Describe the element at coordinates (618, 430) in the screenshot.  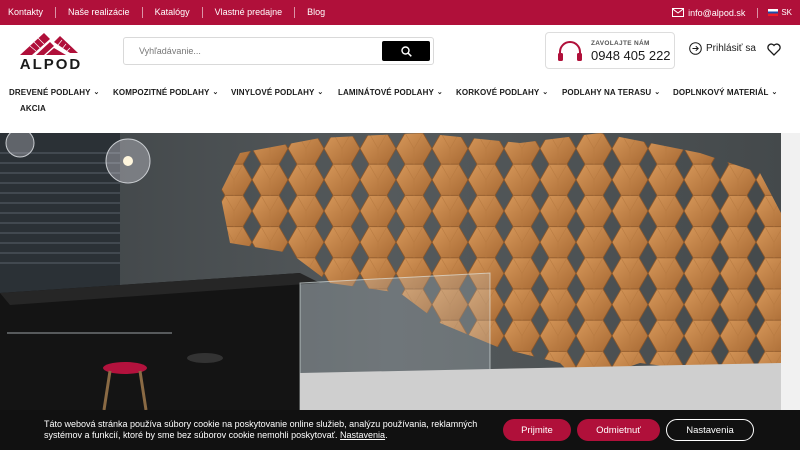
I see `cookie-reject-button: Odmietnuť` at that location.